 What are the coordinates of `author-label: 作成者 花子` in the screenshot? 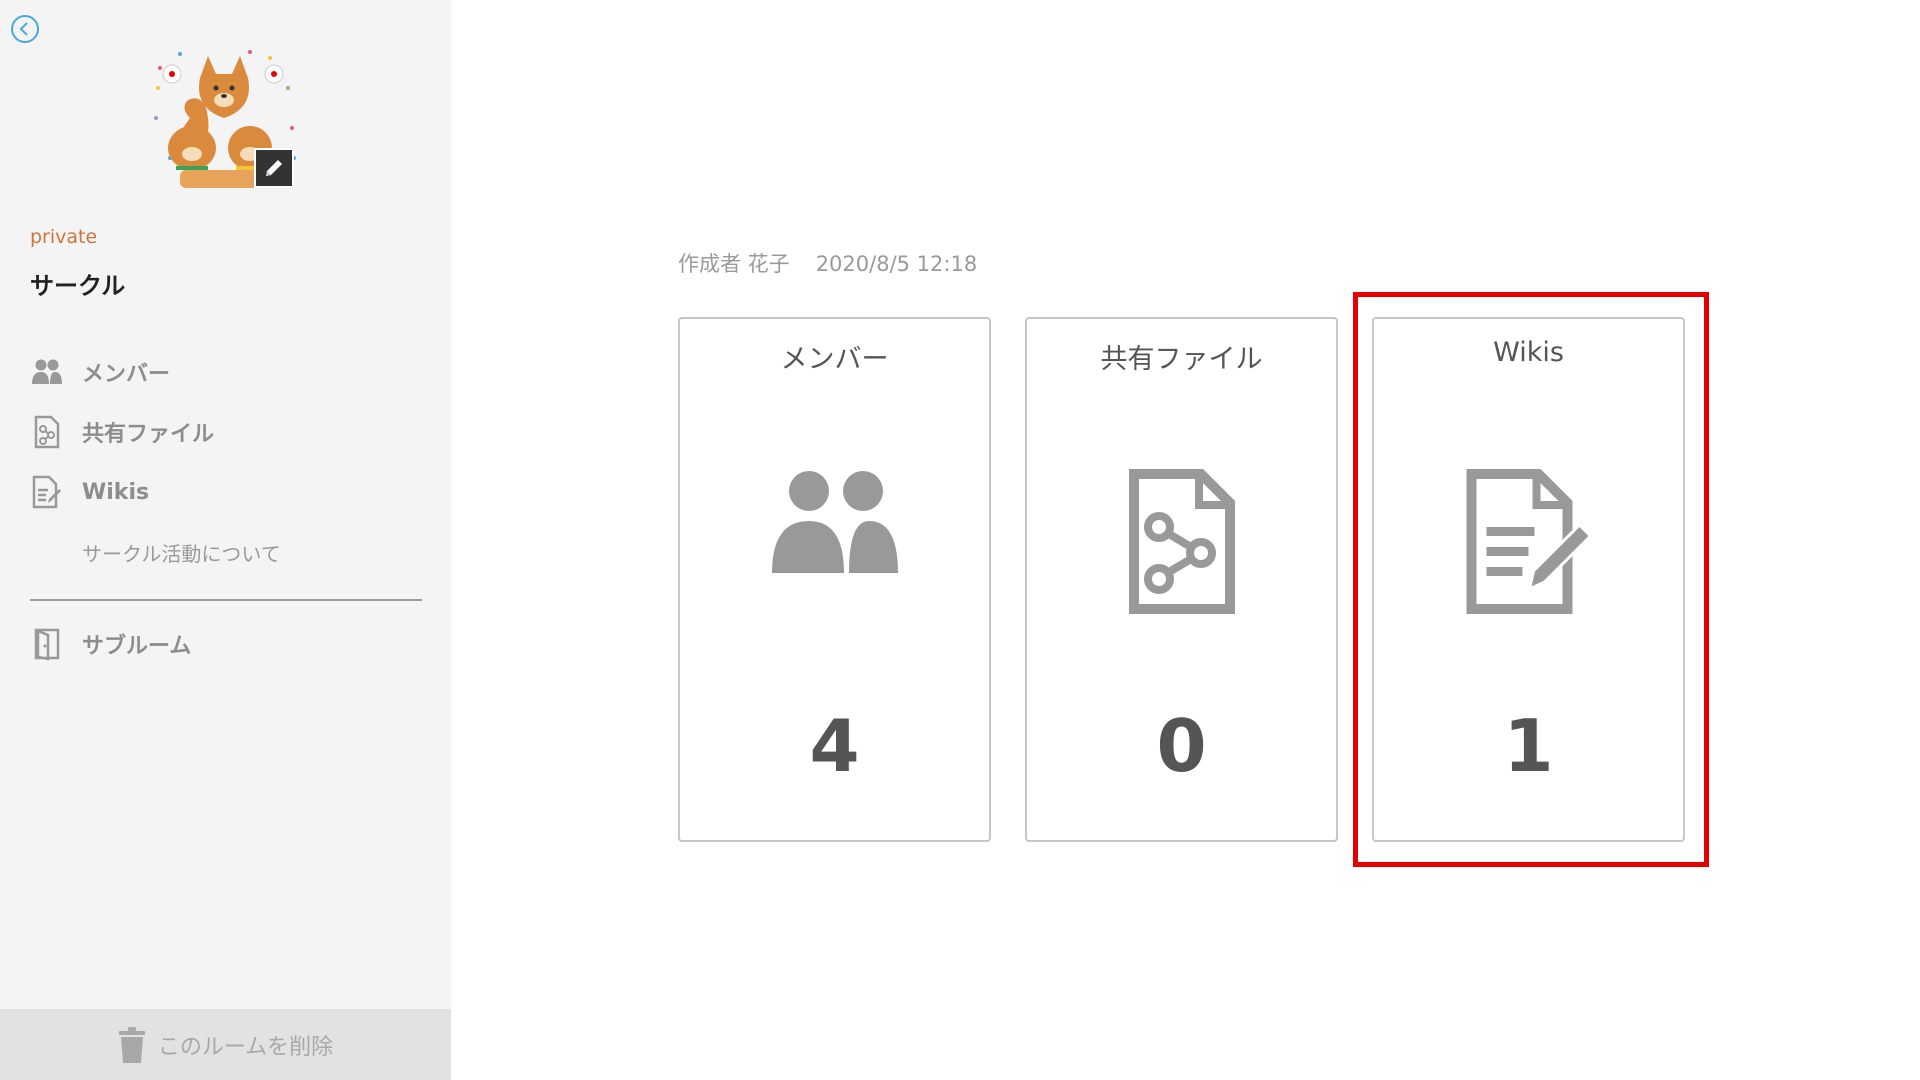 It's located at (734, 264).